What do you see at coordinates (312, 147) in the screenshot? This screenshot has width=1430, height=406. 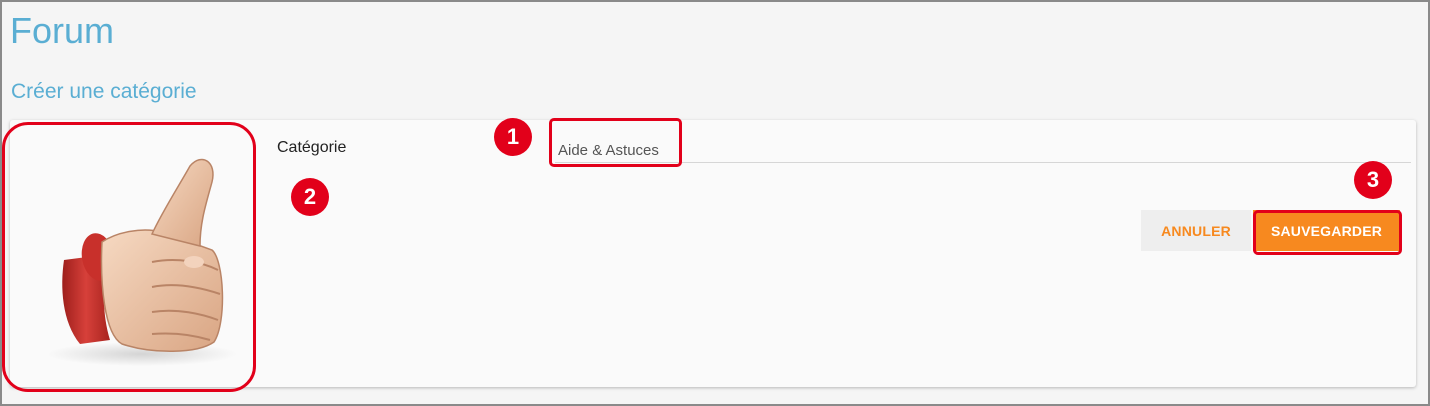 I see `category-label: Catégorie` at bounding box center [312, 147].